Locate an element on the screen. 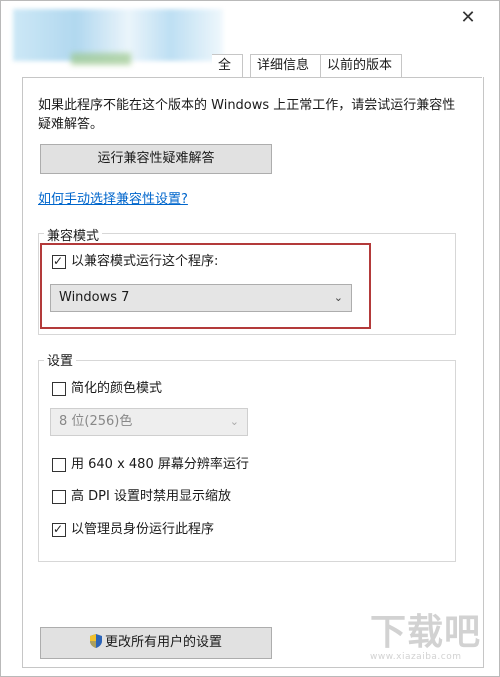  run-as-admin-checkbox: 以管理员身份运行此程序 is located at coordinates (133, 529).